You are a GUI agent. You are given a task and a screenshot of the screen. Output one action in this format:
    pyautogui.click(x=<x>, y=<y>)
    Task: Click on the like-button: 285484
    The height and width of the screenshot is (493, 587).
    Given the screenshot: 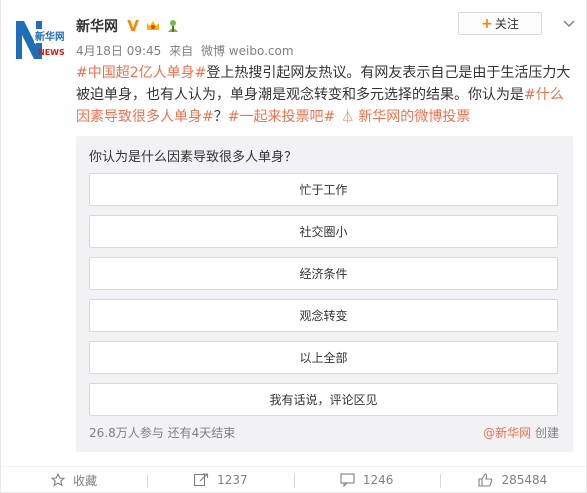 What is the action you would take?
    pyautogui.click(x=512, y=480)
    